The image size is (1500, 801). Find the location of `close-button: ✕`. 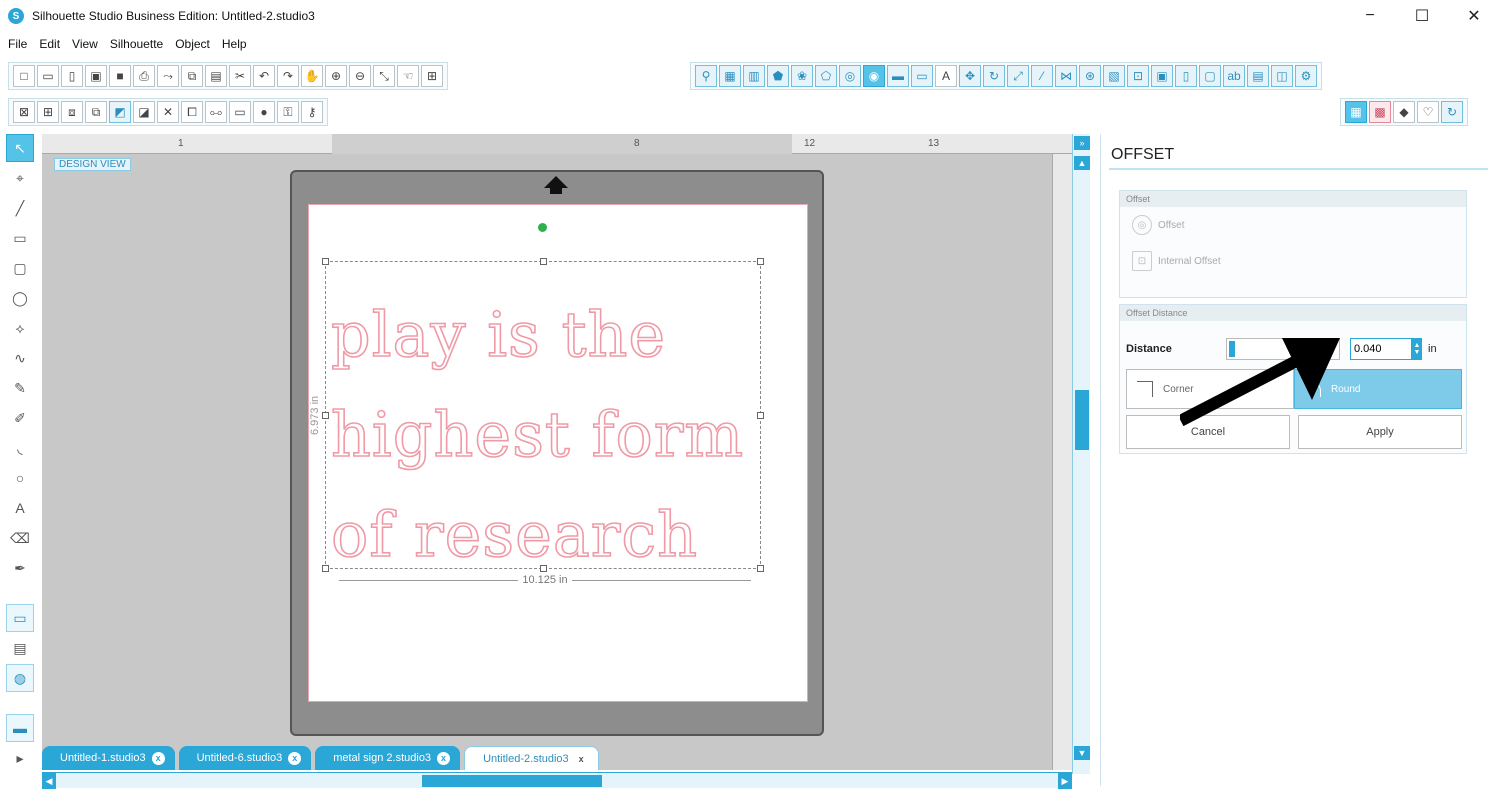

close-button: ✕ is located at coordinates (1474, 16).